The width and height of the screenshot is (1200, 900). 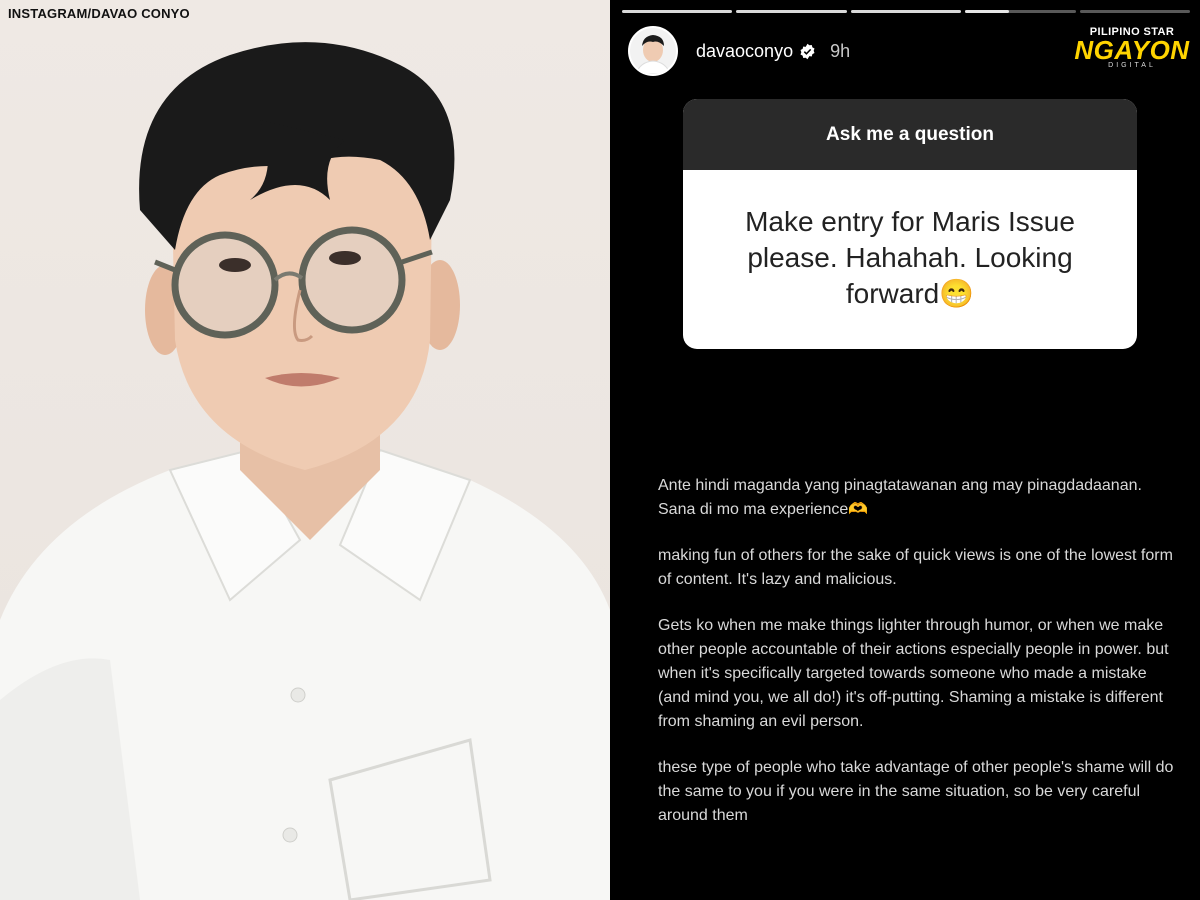 What do you see at coordinates (910, 134) in the screenshot?
I see `question-sticker-header: Ask me a question` at bounding box center [910, 134].